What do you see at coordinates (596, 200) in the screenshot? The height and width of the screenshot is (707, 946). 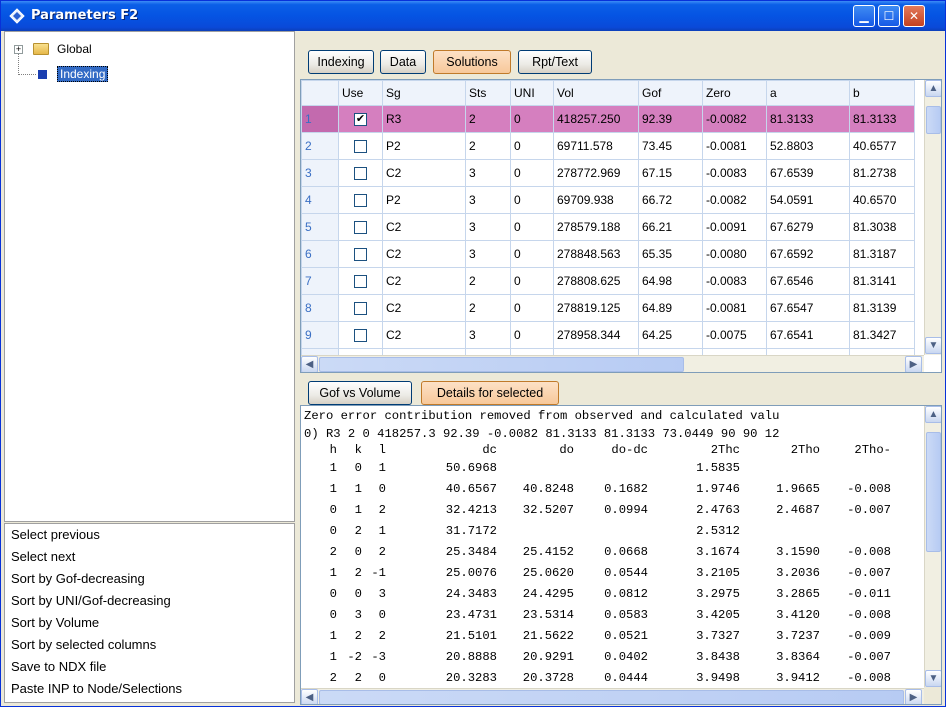 I see `cell-vol: 69709.938` at bounding box center [596, 200].